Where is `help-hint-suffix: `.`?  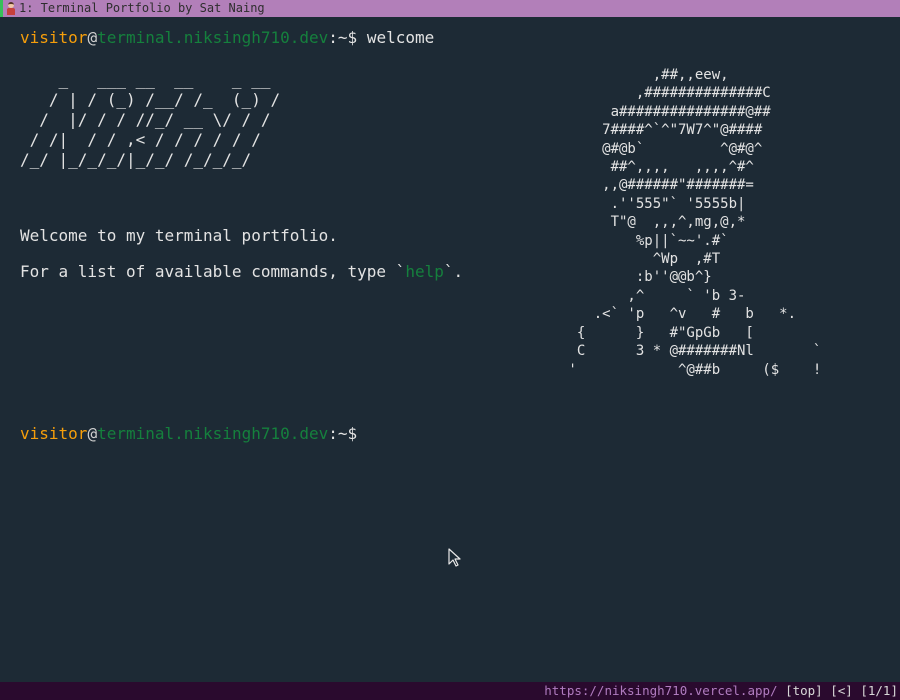
help-hint-suffix: `. is located at coordinates (453, 271).